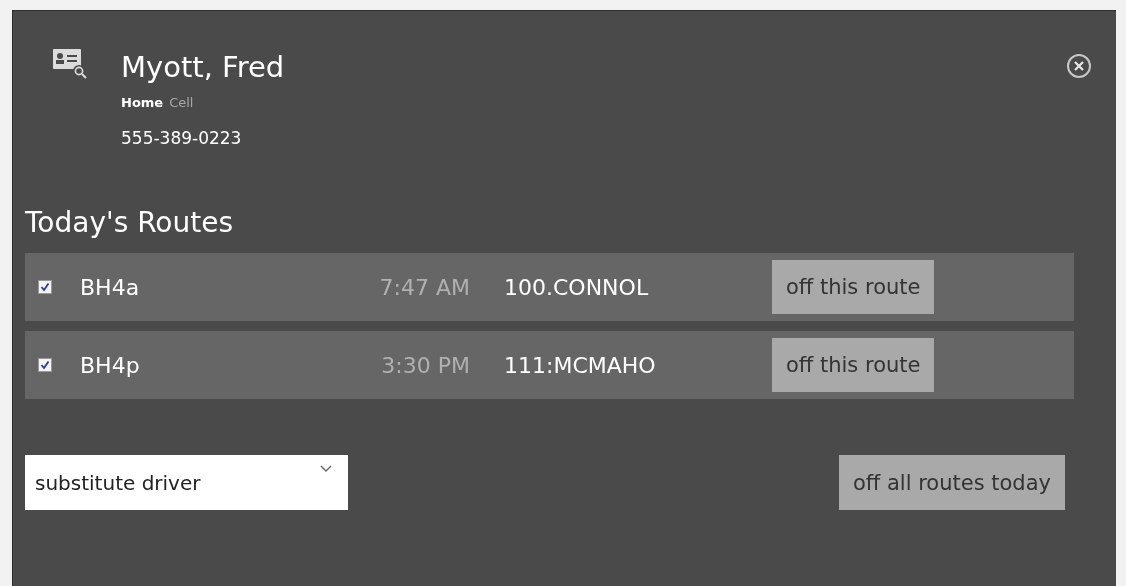  Describe the element at coordinates (425, 365) in the screenshot. I see `route-time: 3:30 PM` at that location.